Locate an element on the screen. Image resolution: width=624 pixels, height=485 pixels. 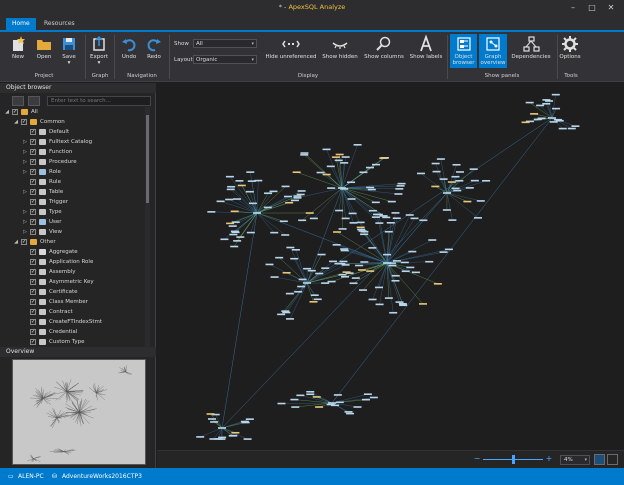
tree-item: ▷ ✓ Type is located at coordinates (73, 212).